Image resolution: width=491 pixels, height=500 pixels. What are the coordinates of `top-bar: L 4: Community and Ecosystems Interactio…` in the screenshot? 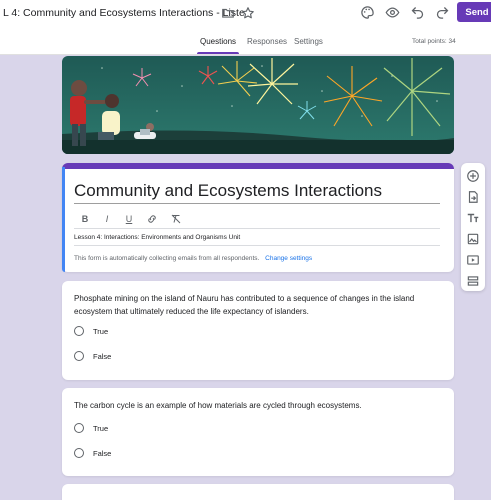 It's located at (245, 27).